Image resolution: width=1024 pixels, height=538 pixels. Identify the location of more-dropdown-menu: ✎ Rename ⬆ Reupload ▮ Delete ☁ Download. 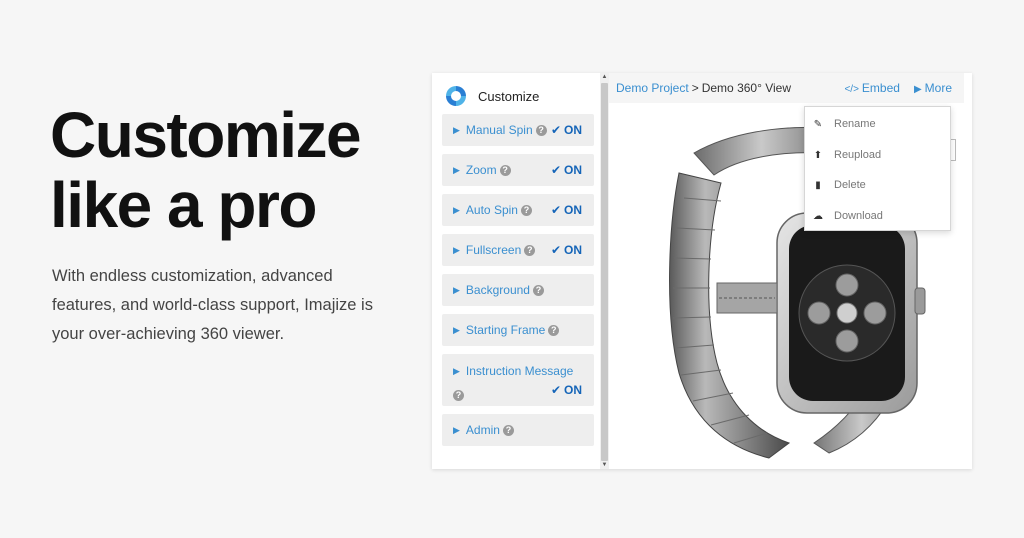
(877, 168).